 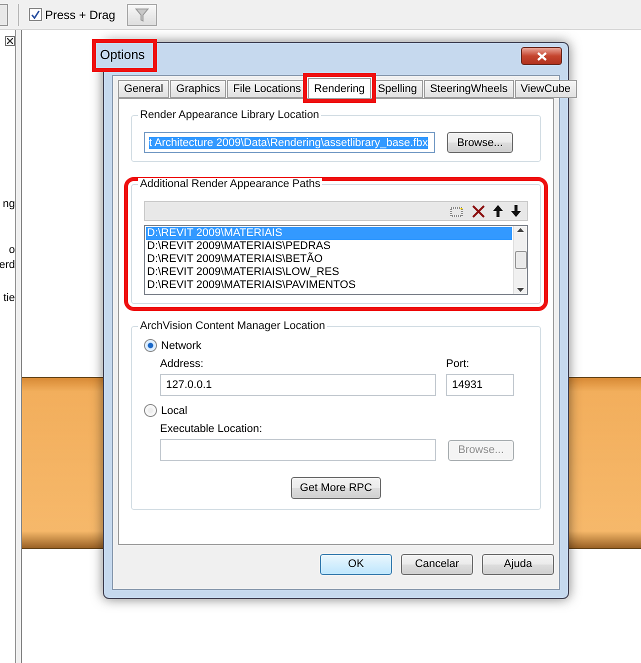 I want to click on scroll-down-icon, so click(x=520, y=290).